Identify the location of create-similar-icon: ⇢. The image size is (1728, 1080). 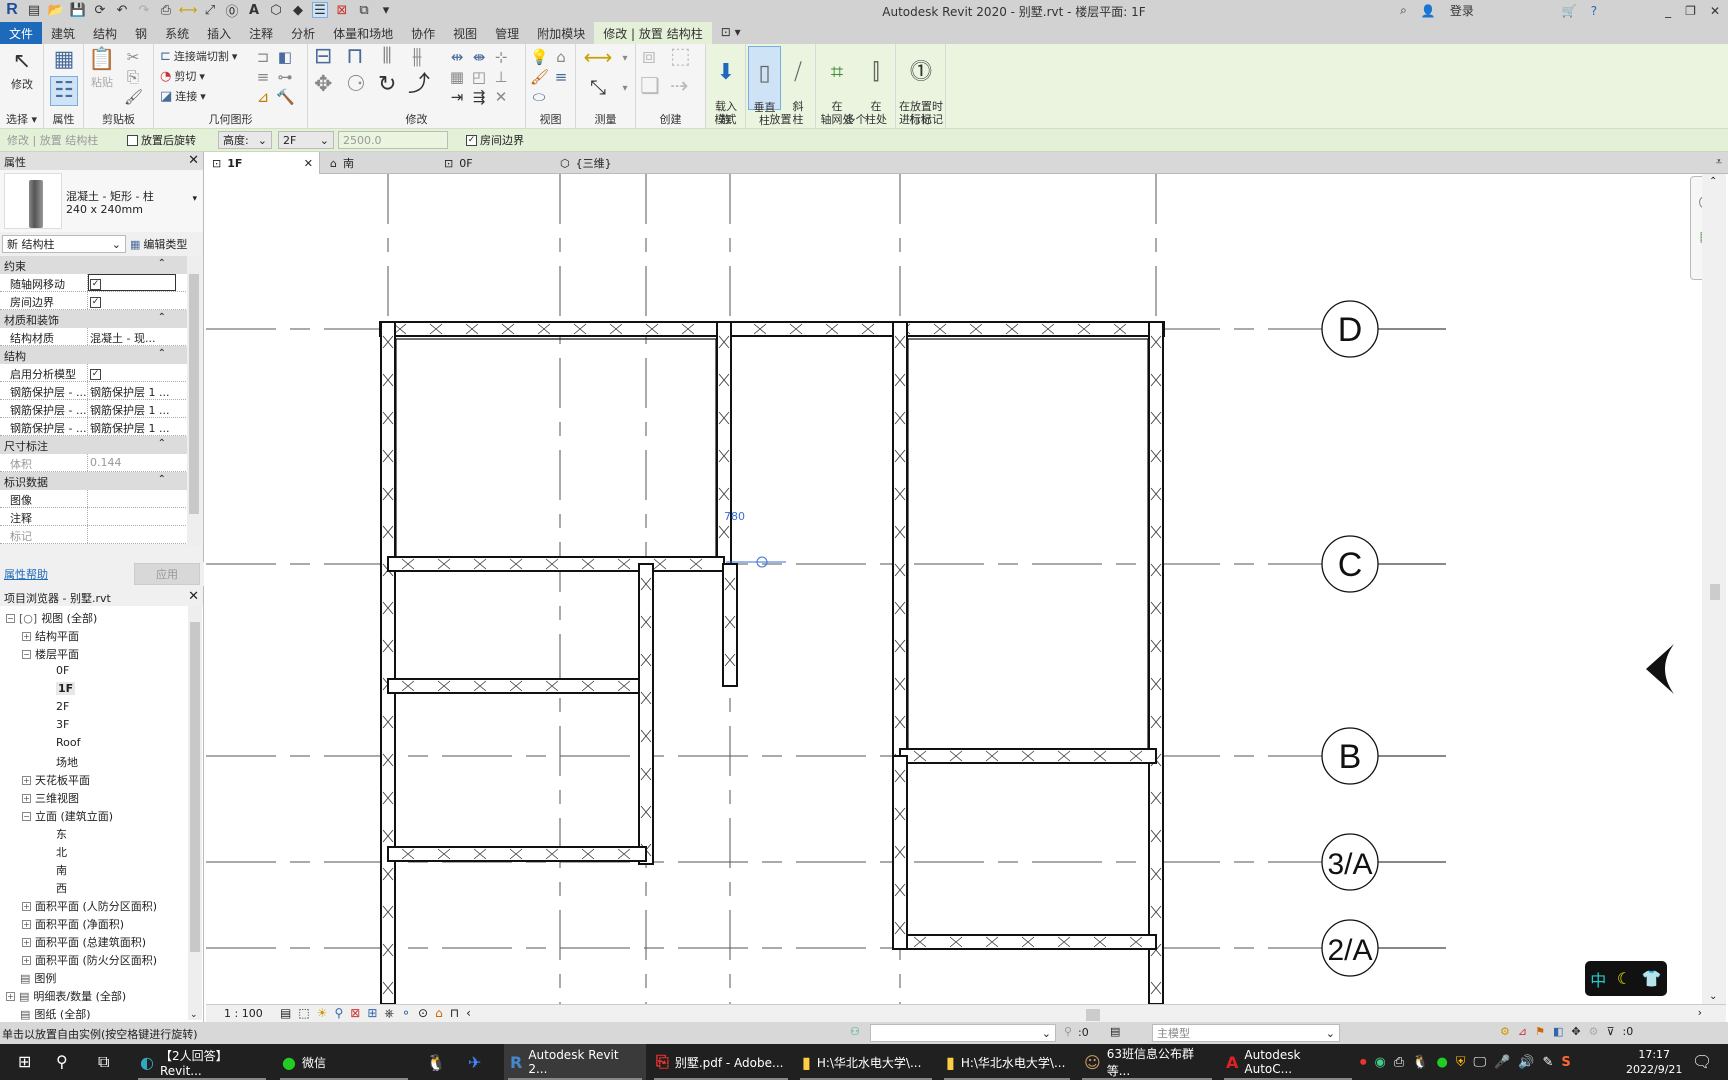
(679, 87).